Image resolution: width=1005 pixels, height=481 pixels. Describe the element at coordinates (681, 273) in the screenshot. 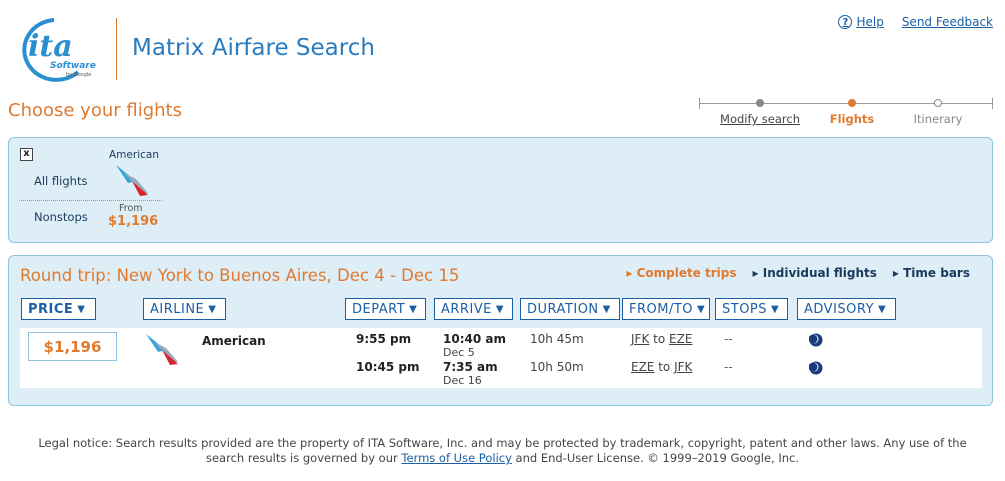

I see `complete-trips-link: ▸ Complete trips` at that location.